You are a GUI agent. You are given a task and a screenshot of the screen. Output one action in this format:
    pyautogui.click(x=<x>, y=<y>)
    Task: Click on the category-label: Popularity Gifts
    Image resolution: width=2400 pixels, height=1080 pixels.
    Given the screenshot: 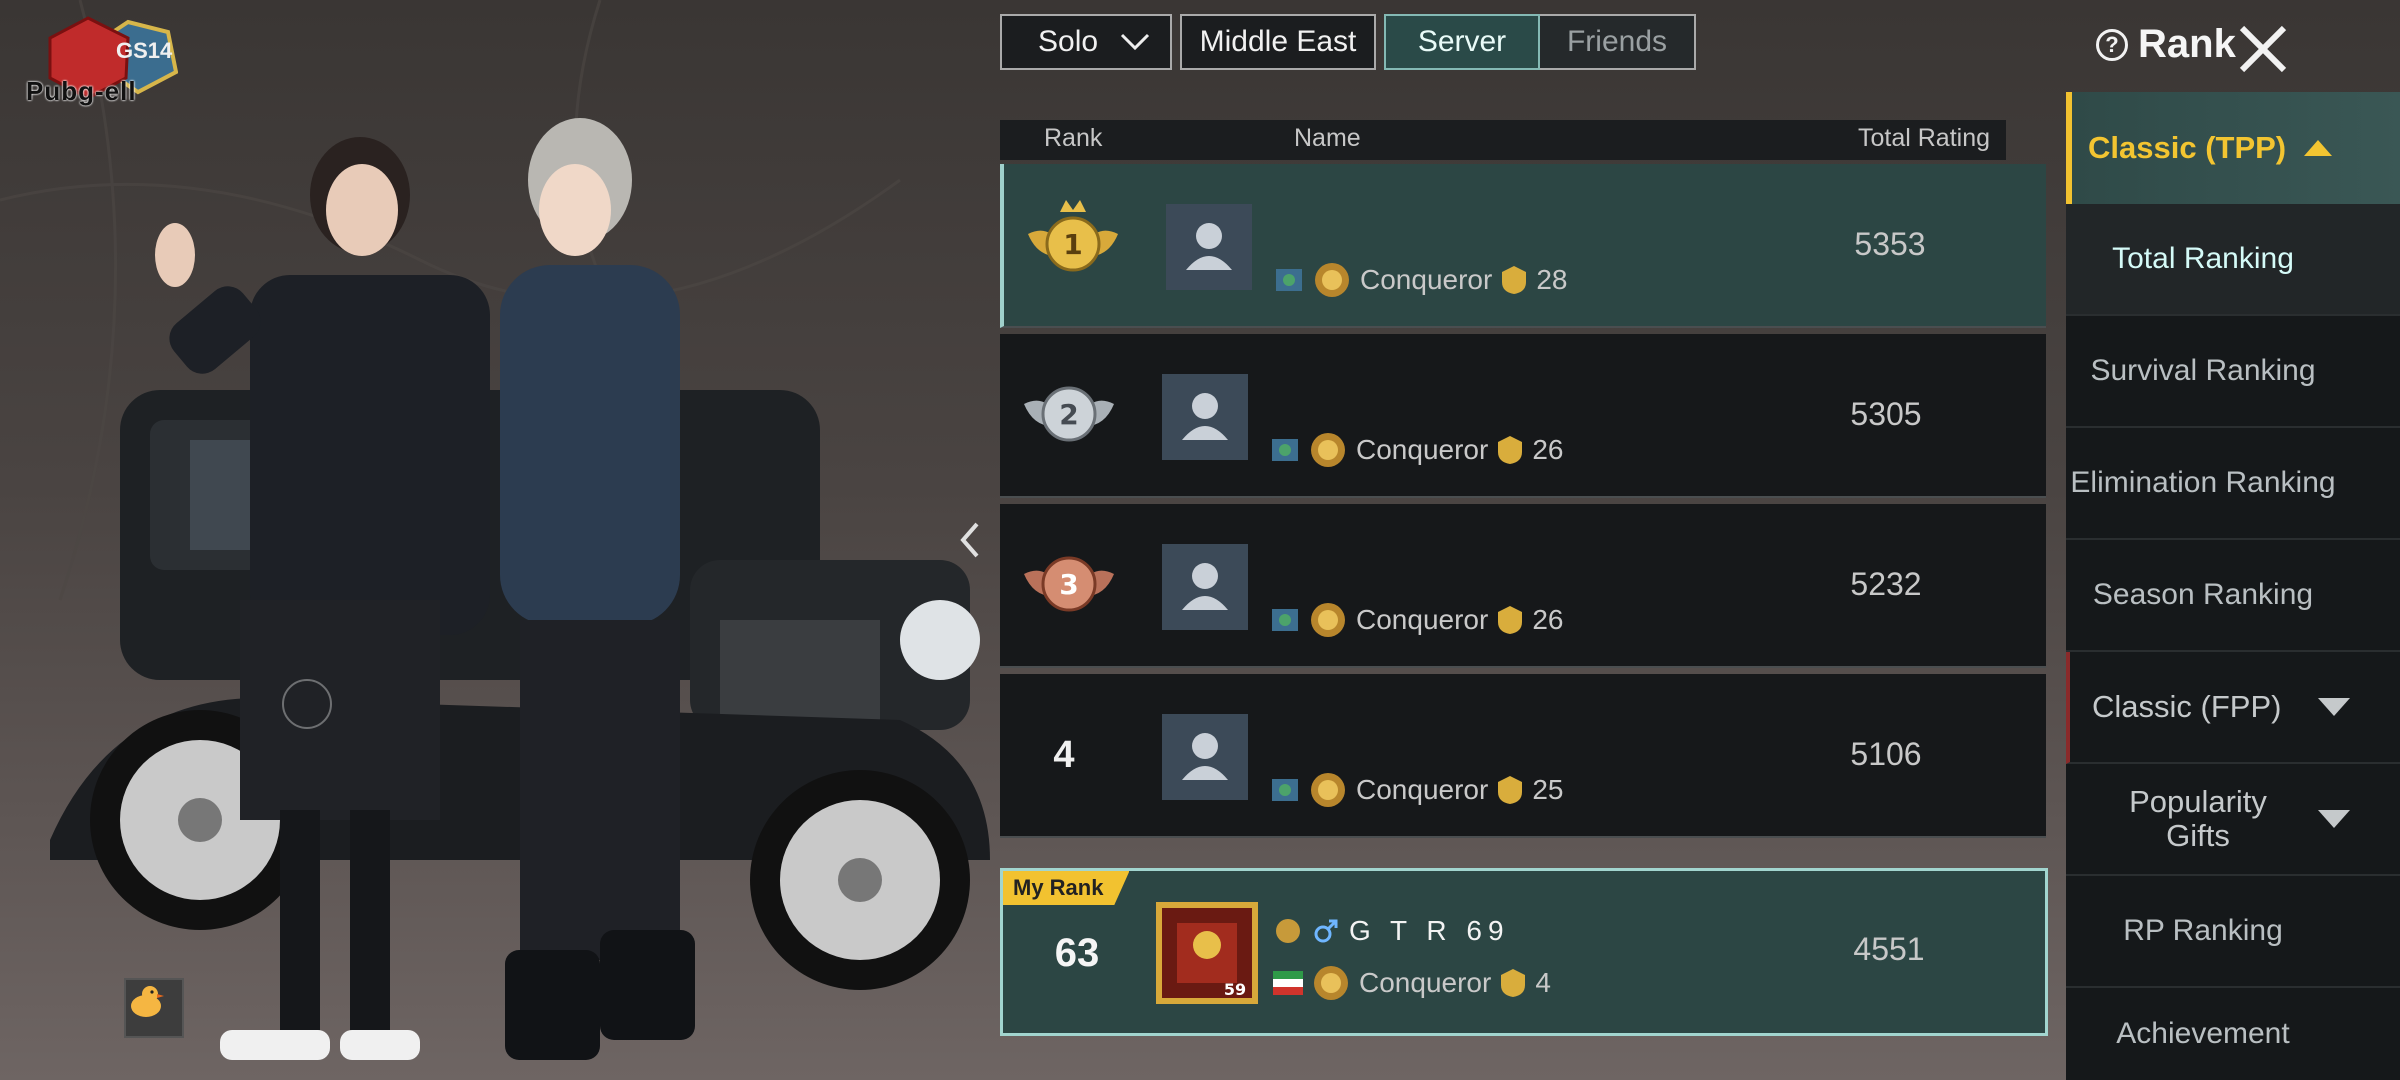 What is the action you would take?
    pyautogui.click(x=2198, y=818)
    